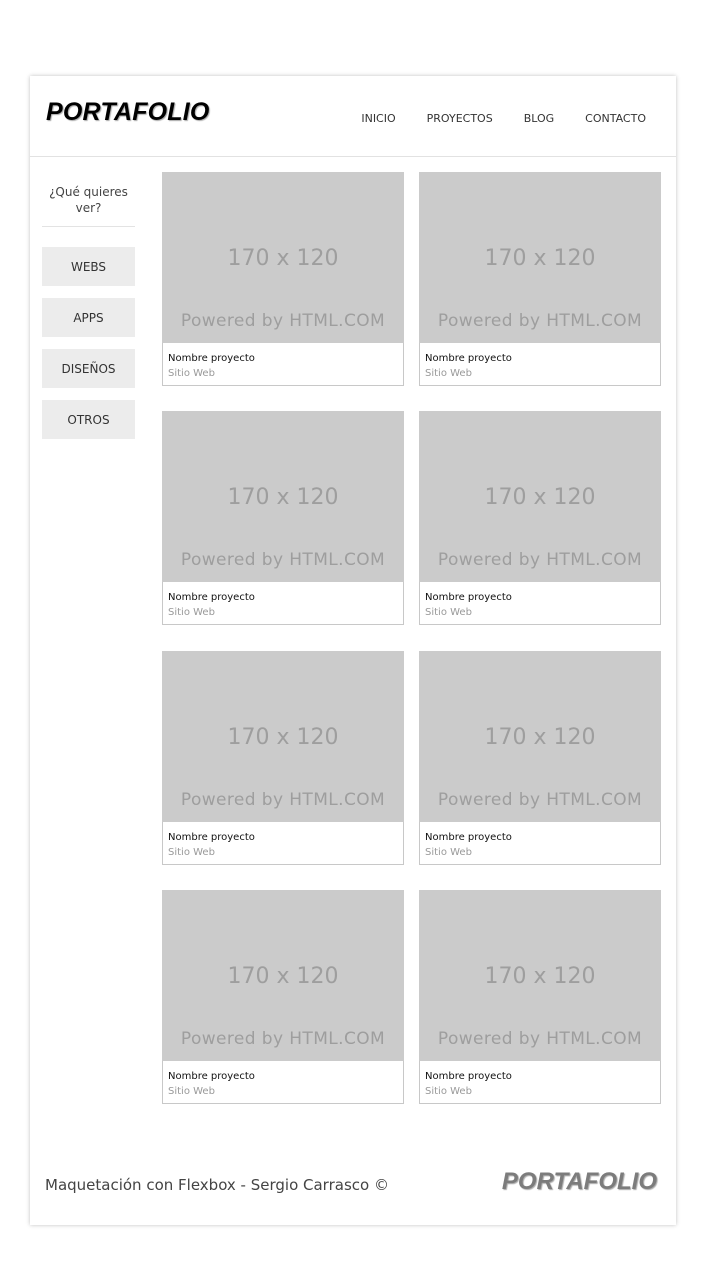  Describe the element at coordinates (88, 419) in the screenshot. I see `filter-button-otros: OTROS` at that location.